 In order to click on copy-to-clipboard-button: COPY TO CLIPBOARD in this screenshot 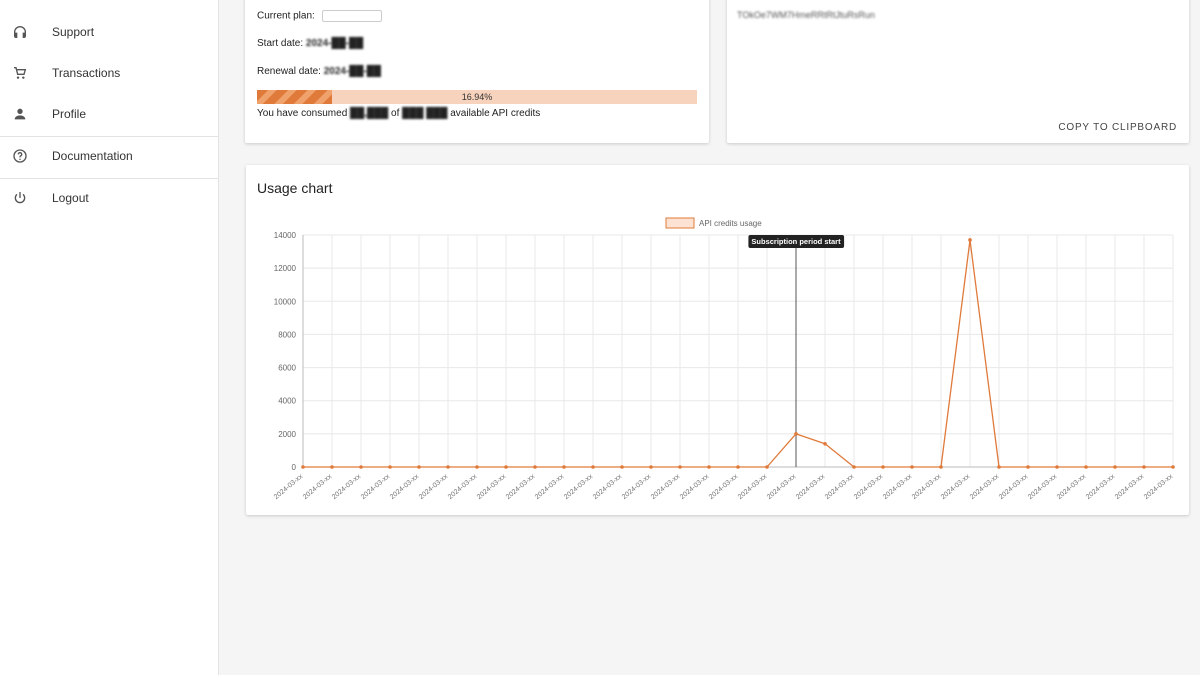, I will do `click(1117, 127)`.